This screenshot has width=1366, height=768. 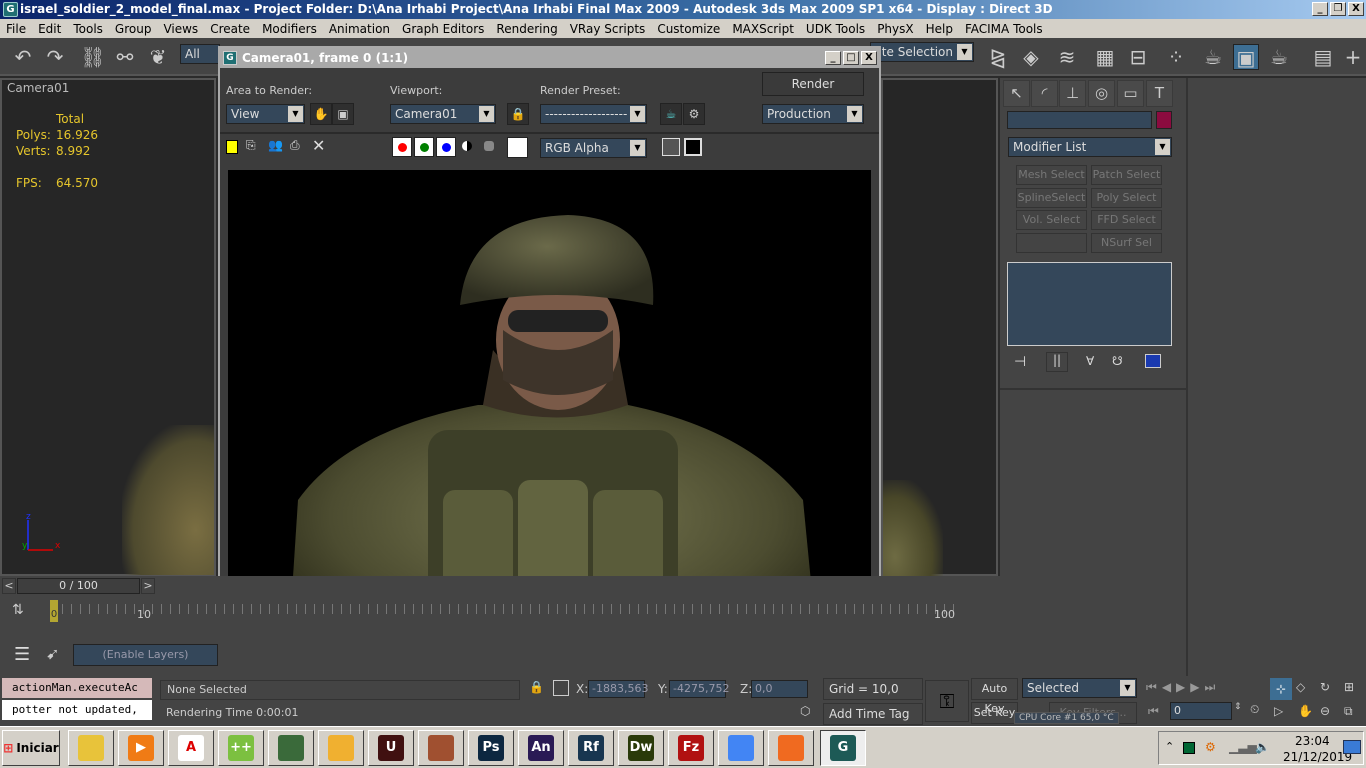 I want to click on layer-manager-icon: ☰, so click(x=22, y=654).